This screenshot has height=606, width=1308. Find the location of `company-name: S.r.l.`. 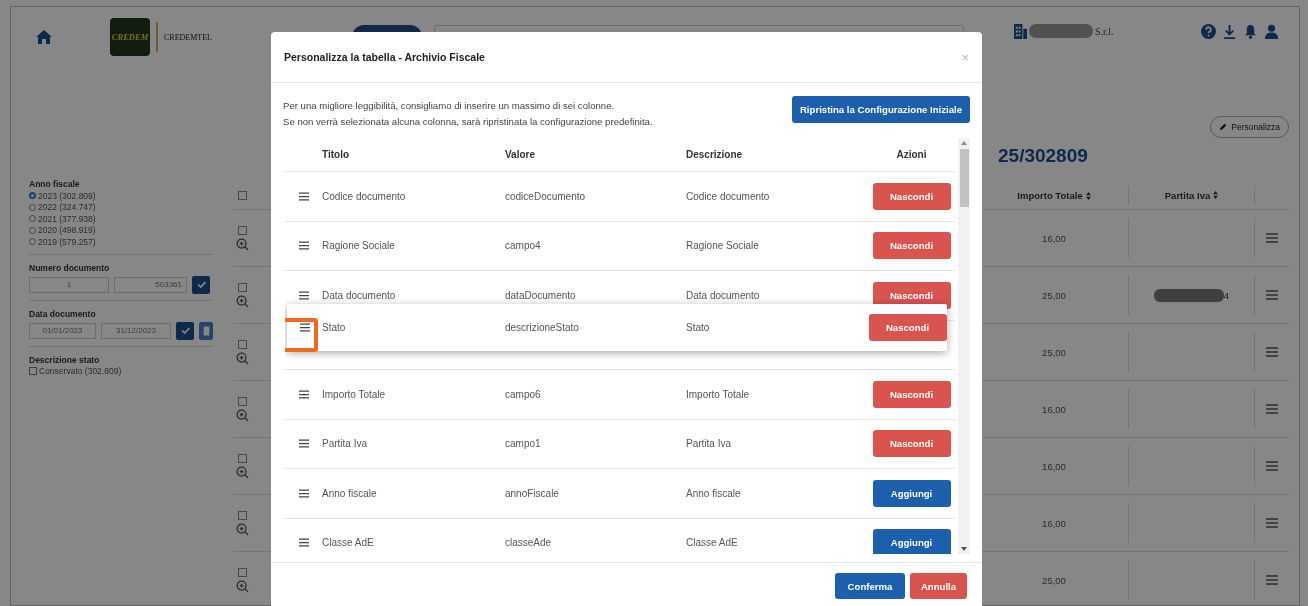

company-name: S.r.l. is located at coordinates (1104, 31).